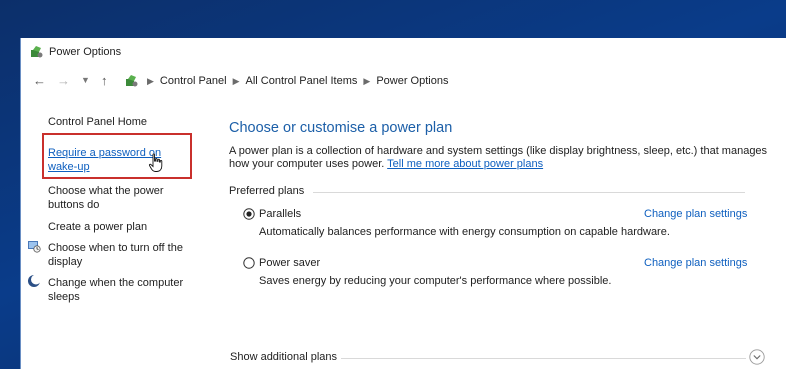 The height and width of the screenshot is (369, 786). What do you see at coordinates (104, 81) in the screenshot?
I see `up-arrow-icon: ↑` at bounding box center [104, 81].